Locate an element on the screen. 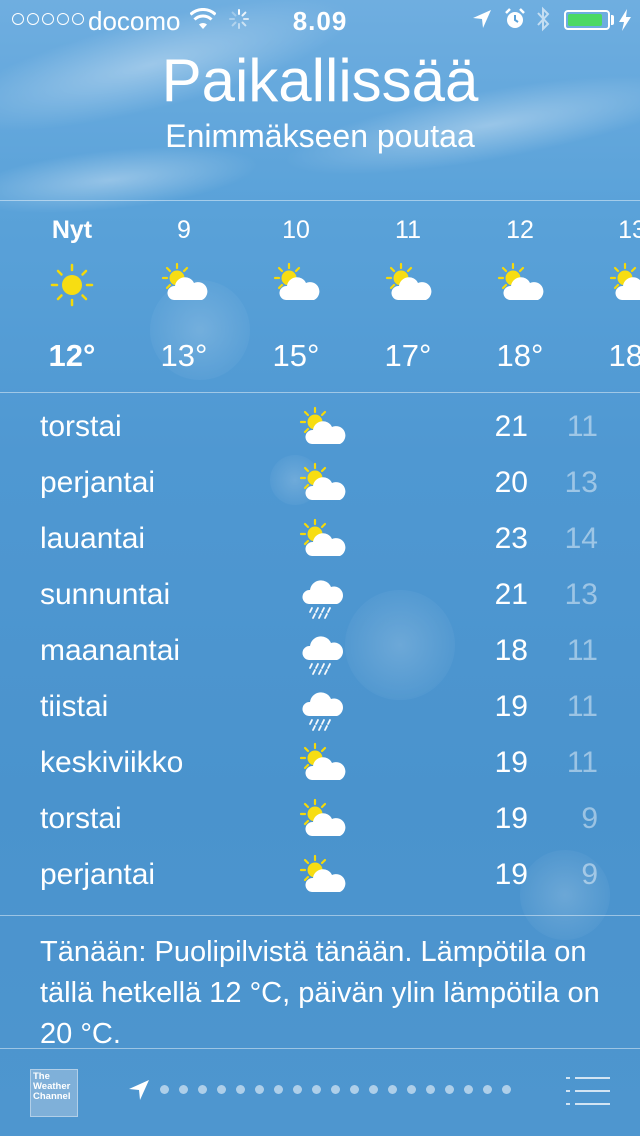  hour-temperature: 13° is located at coordinates (184, 355).